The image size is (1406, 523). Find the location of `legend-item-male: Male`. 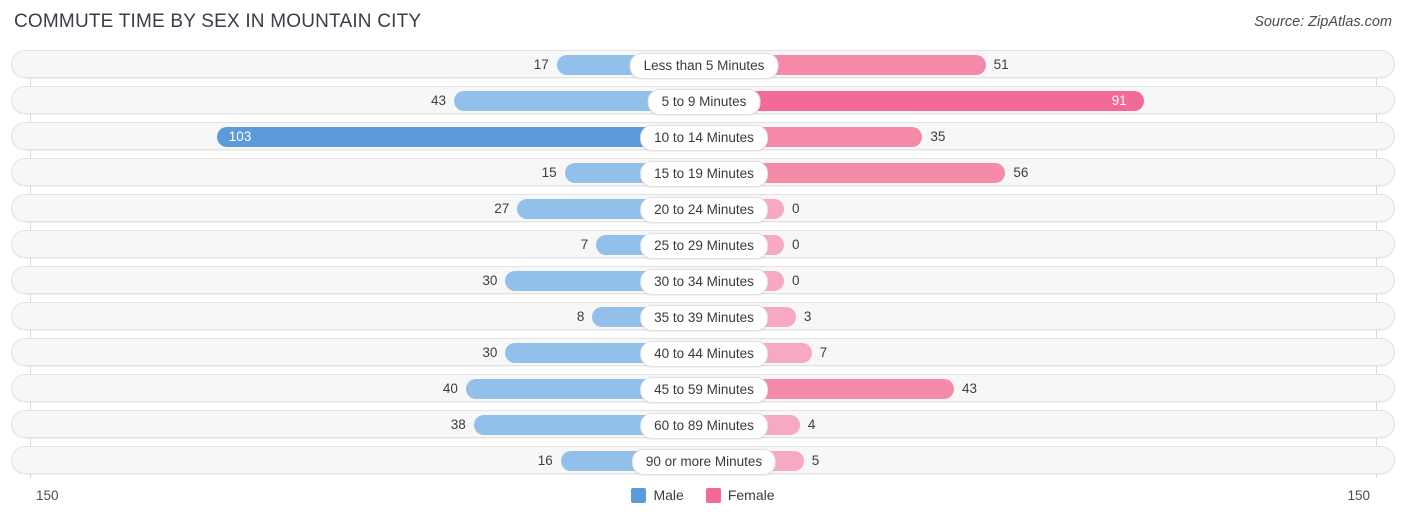

legend-item-male: Male is located at coordinates (657, 495).